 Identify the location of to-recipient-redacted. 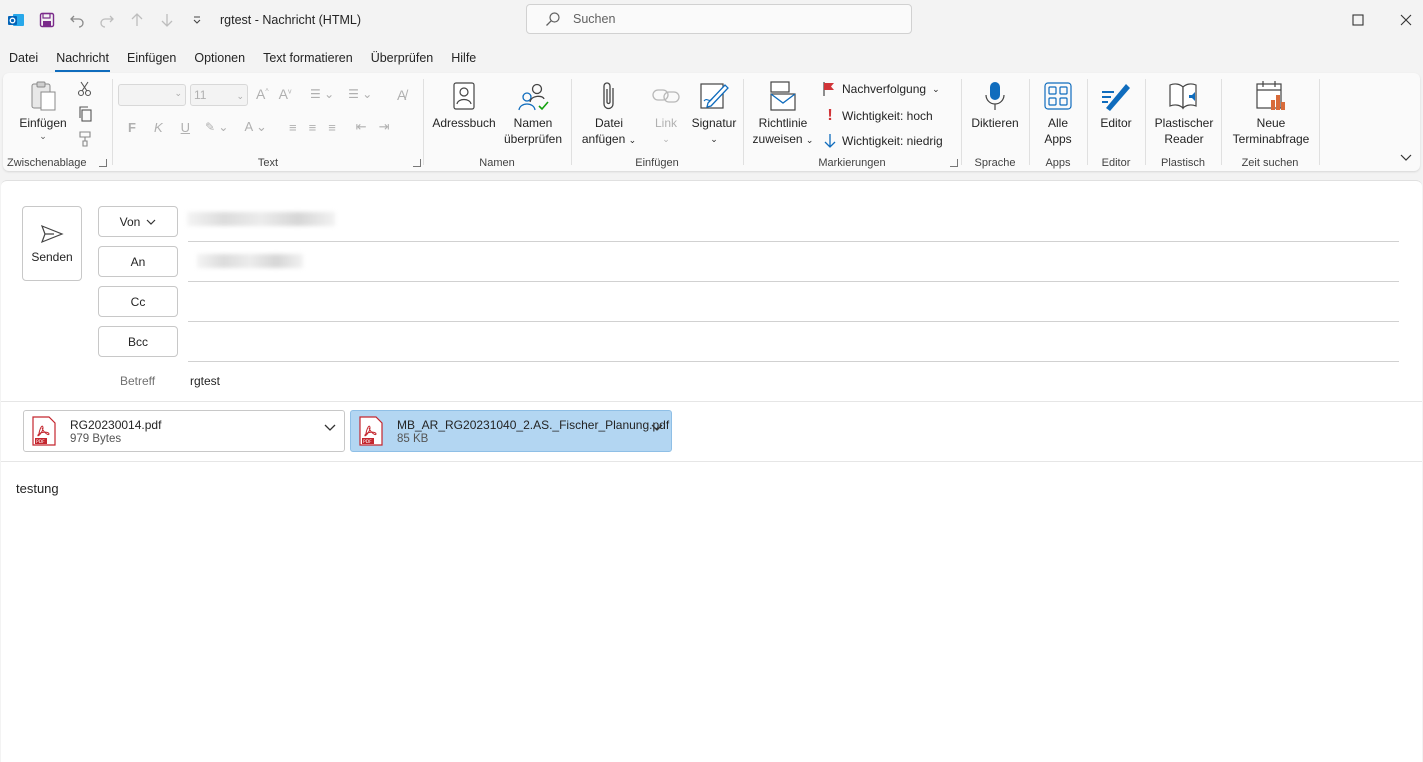
(250, 261).